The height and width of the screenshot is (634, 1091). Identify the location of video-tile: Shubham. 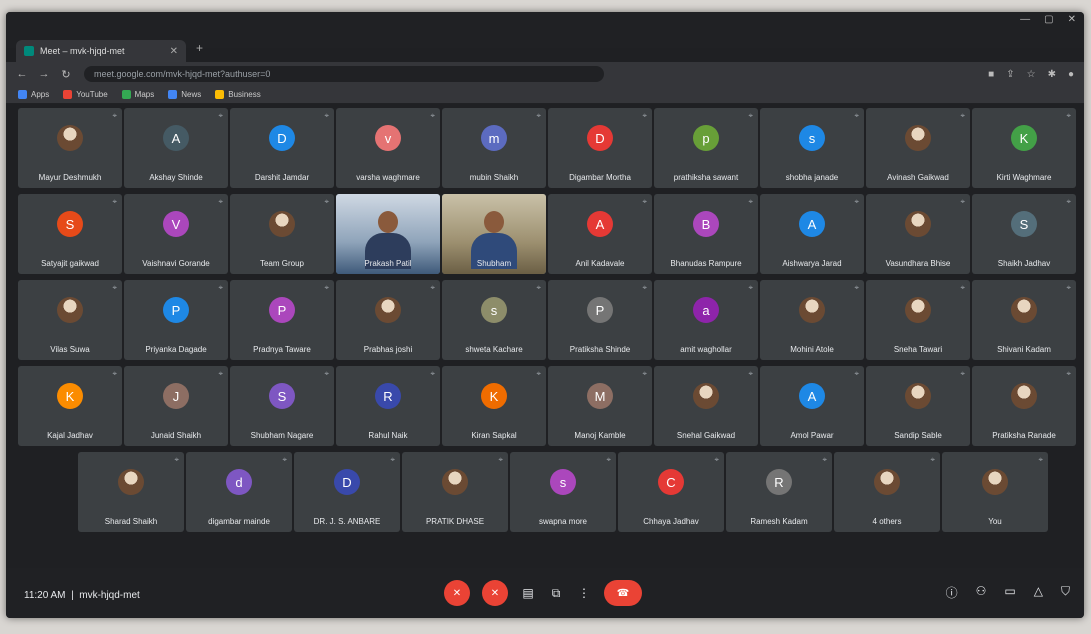
(494, 234).